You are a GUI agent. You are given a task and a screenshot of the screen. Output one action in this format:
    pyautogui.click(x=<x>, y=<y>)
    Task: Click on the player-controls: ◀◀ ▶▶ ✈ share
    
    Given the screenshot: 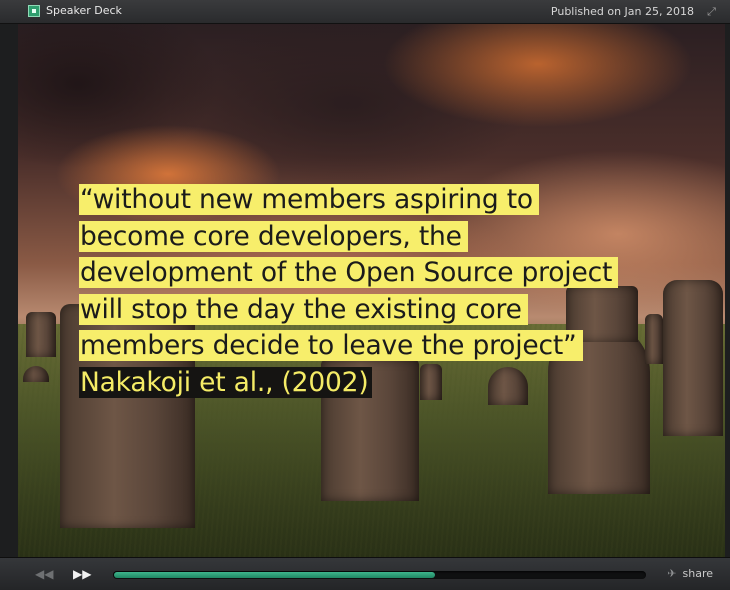 What is the action you would take?
    pyautogui.click(x=365, y=573)
    